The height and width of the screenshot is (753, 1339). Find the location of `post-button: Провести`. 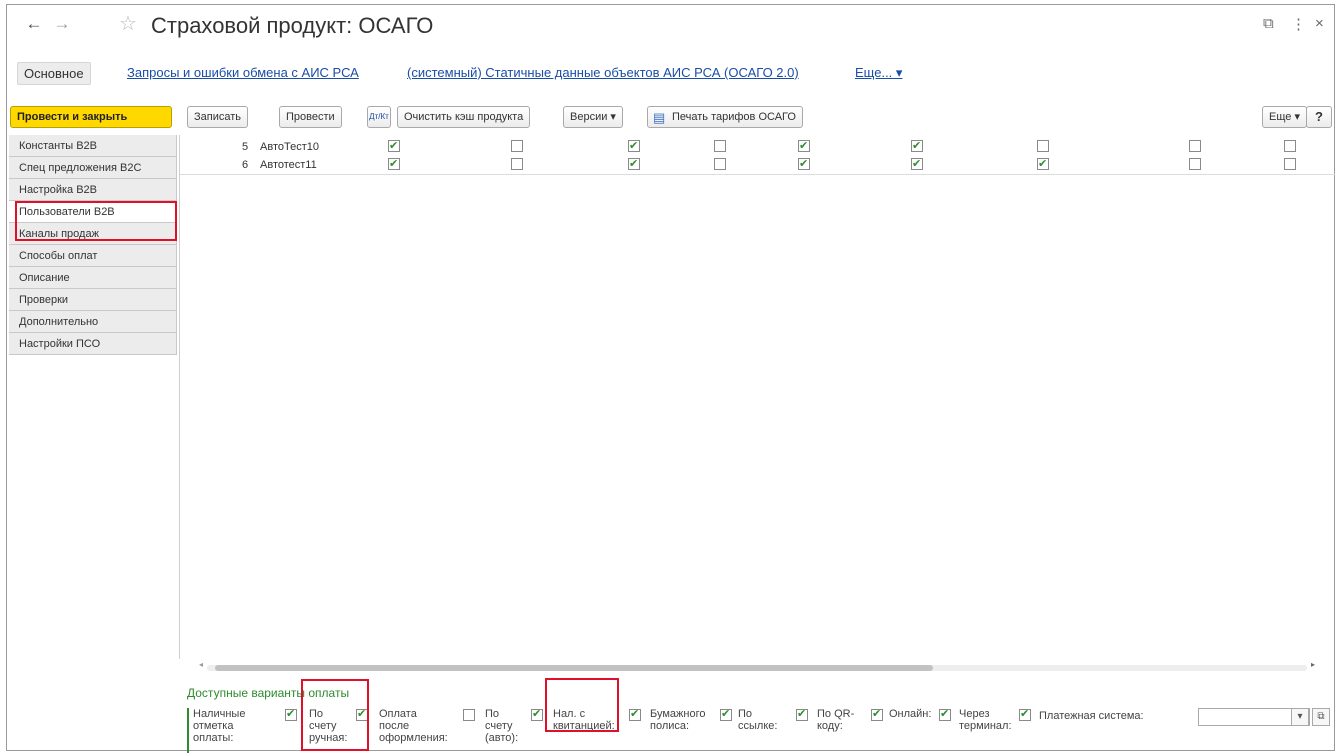

post-button: Провести is located at coordinates (310, 117).